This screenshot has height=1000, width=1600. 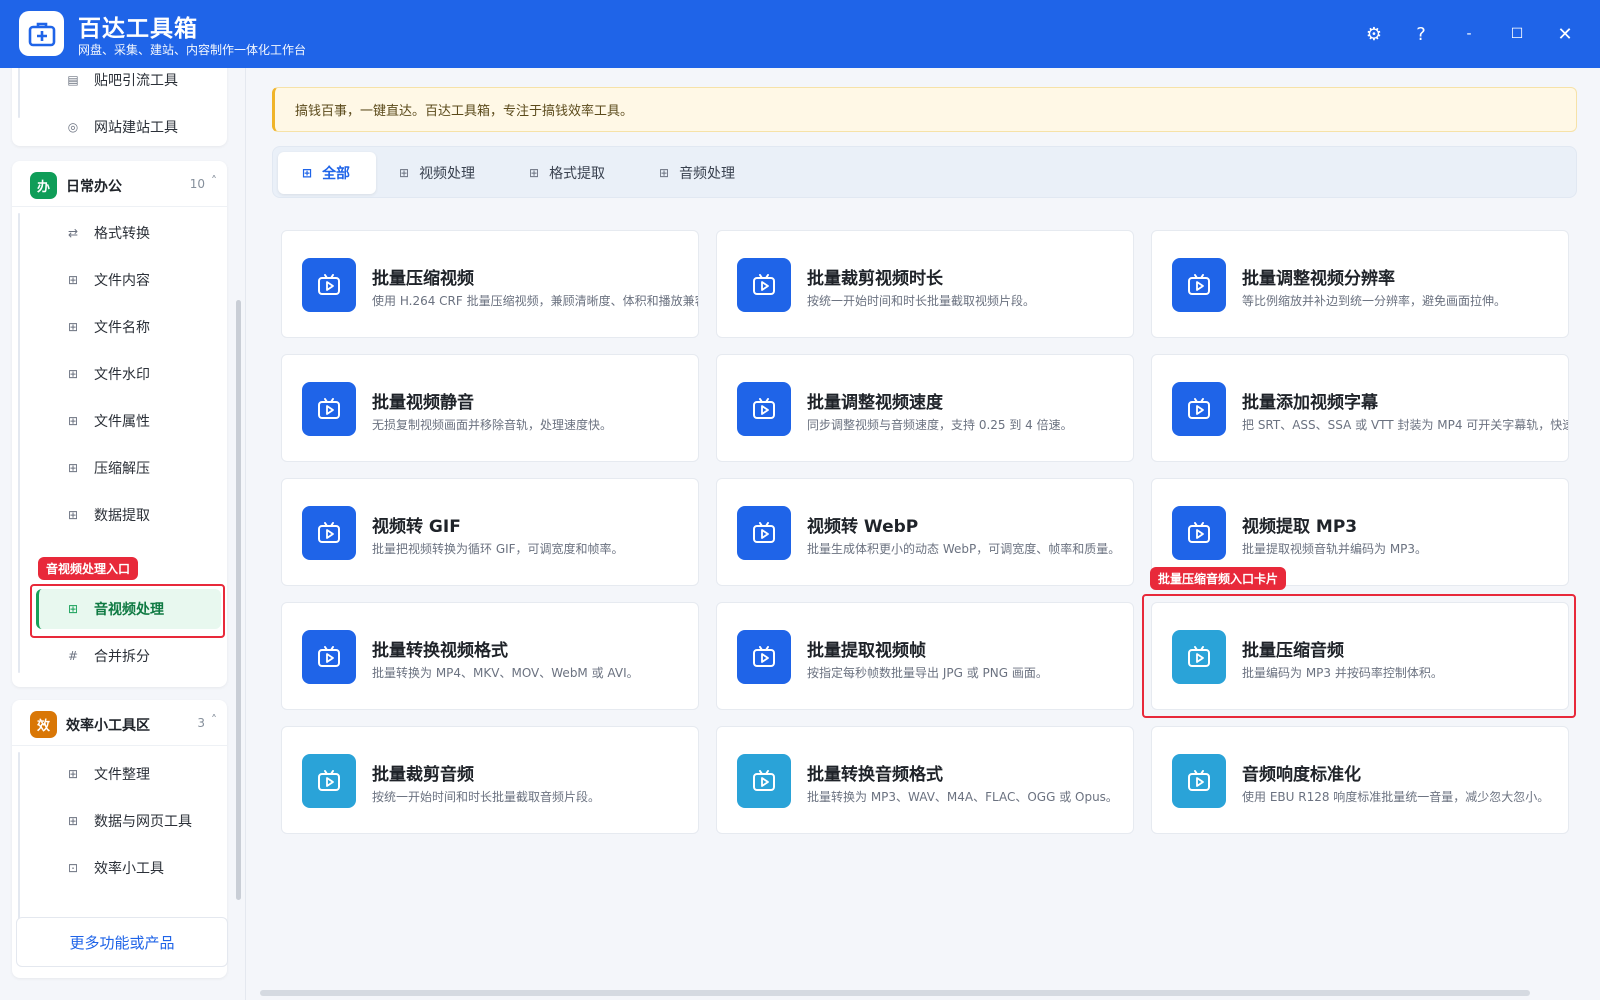 I want to click on sidebar-item-label: 数据与网页工具, so click(x=143, y=822).